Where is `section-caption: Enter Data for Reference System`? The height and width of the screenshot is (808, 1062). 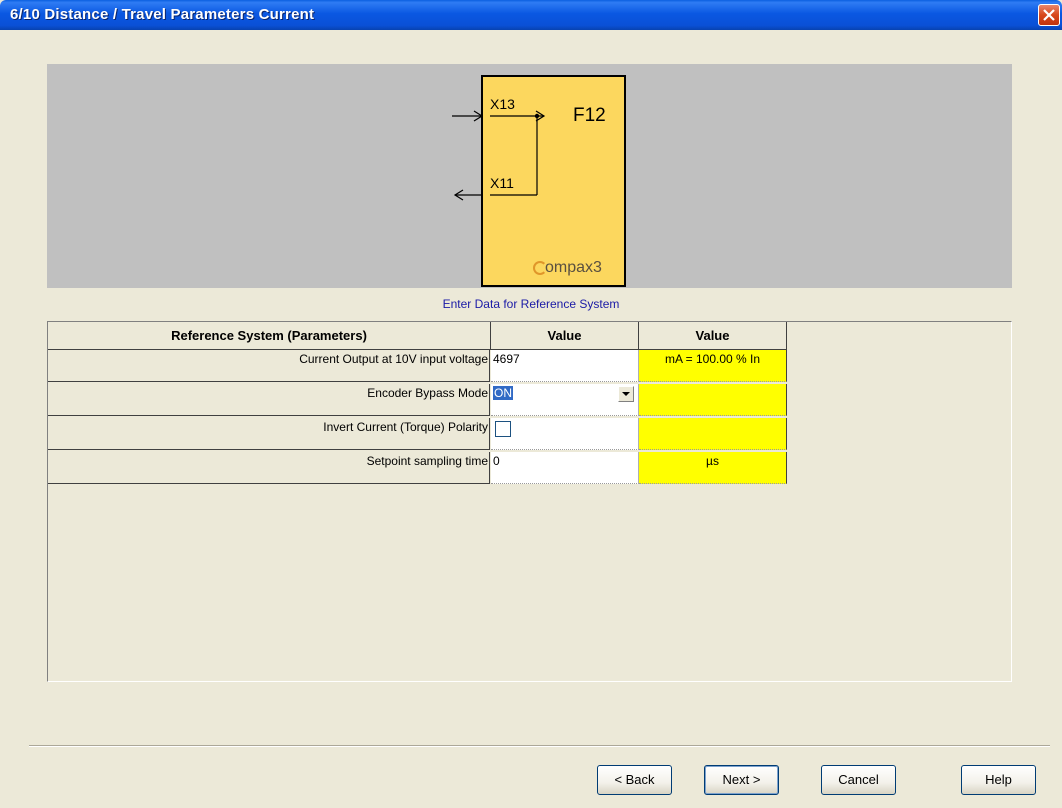
section-caption: Enter Data for Reference System is located at coordinates (531, 304).